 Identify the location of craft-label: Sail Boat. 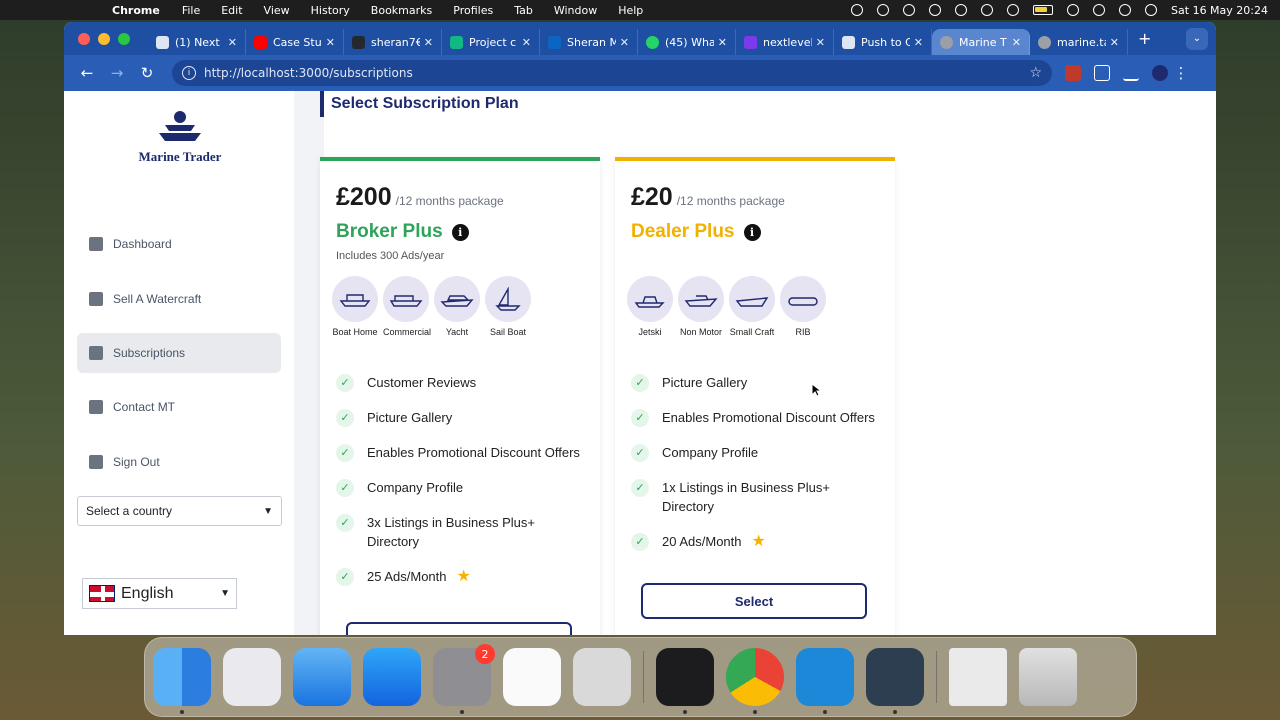
(508, 332).